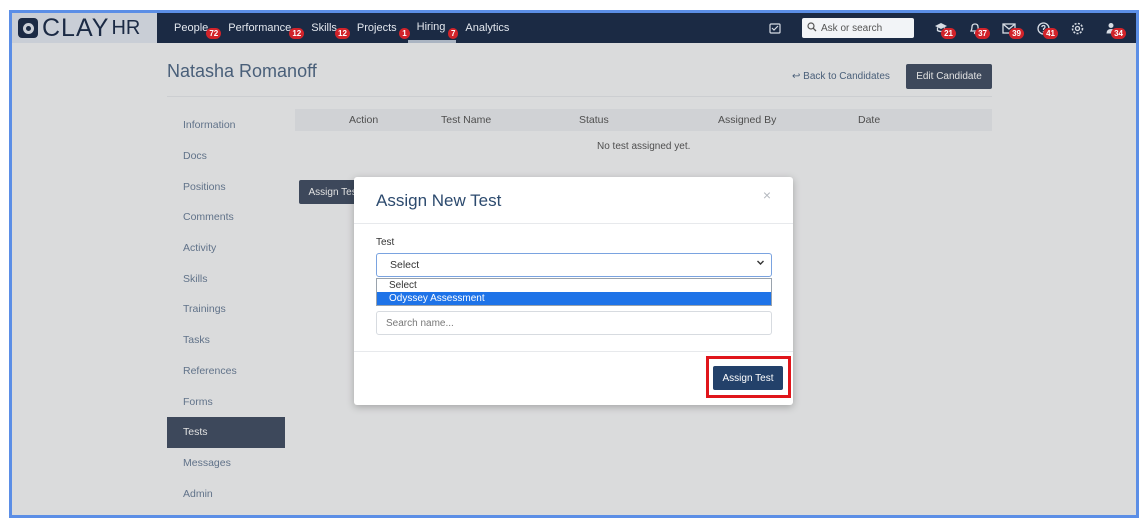 The image size is (1147, 525). What do you see at coordinates (982, 33) in the screenshot?
I see `icon-badge: 37` at bounding box center [982, 33].